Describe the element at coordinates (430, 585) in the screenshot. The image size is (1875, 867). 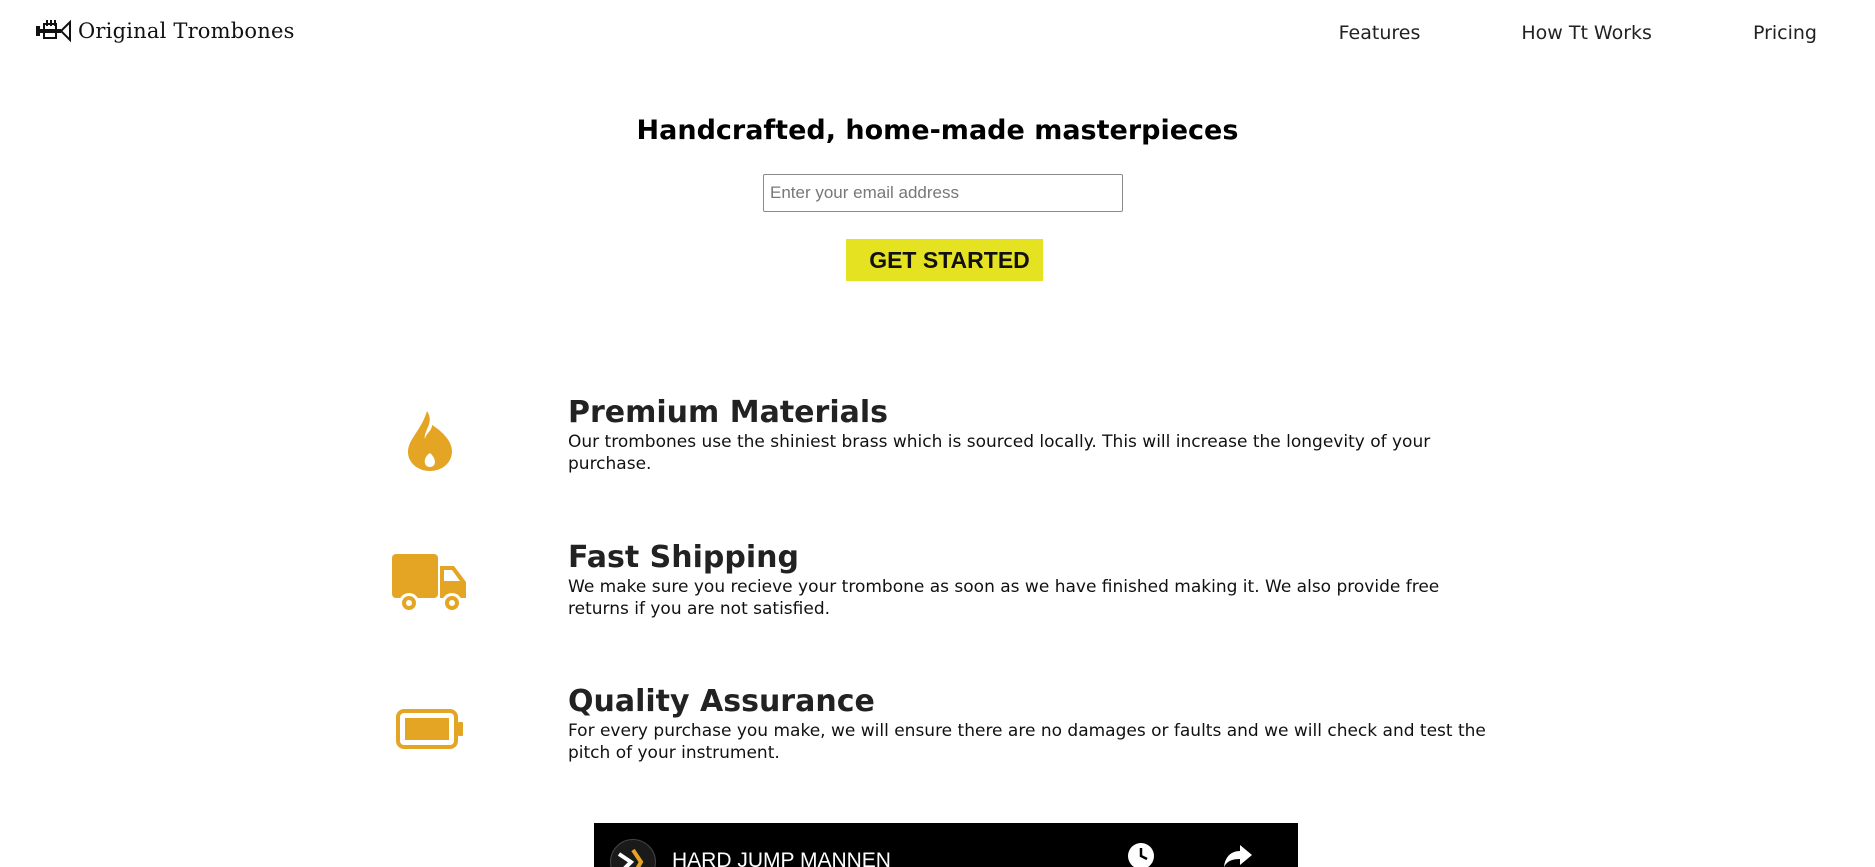
I see `truck-icon` at that location.